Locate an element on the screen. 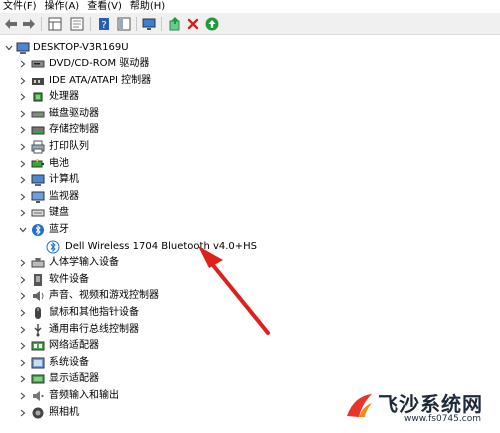 Image resolution: width=500 pixels, height=433 pixels. tree-category-label: 照相机 is located at coordinates (64, 412).